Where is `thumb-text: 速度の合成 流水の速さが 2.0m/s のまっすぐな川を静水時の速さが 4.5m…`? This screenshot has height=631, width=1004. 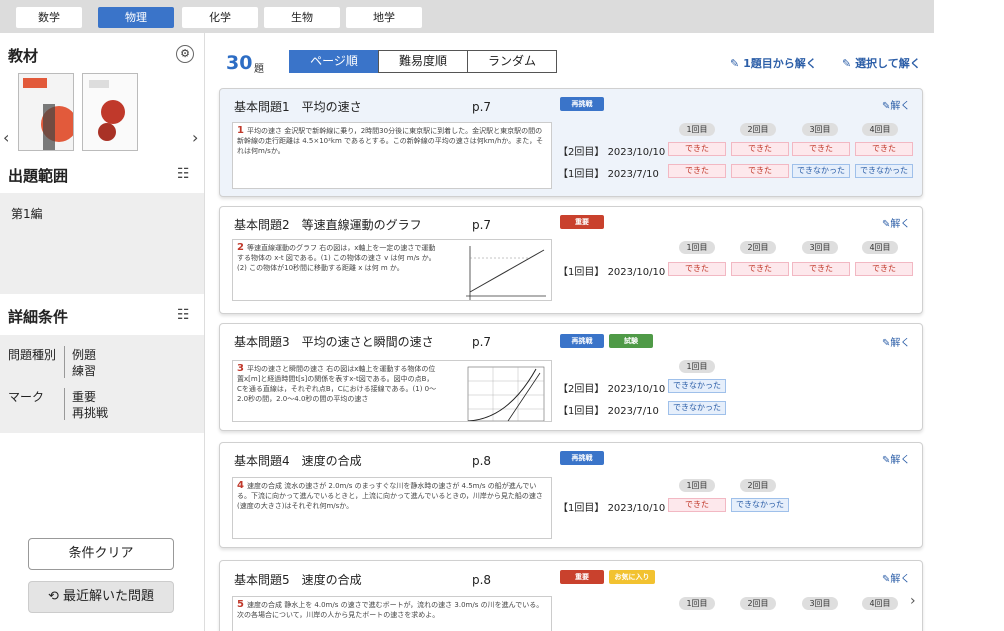 thumb-text: 速度の合成 流水の速さが 2.0m/s のまっすぐな川を静水時の速さが 4.5m… is located at coordinates (390, 496).